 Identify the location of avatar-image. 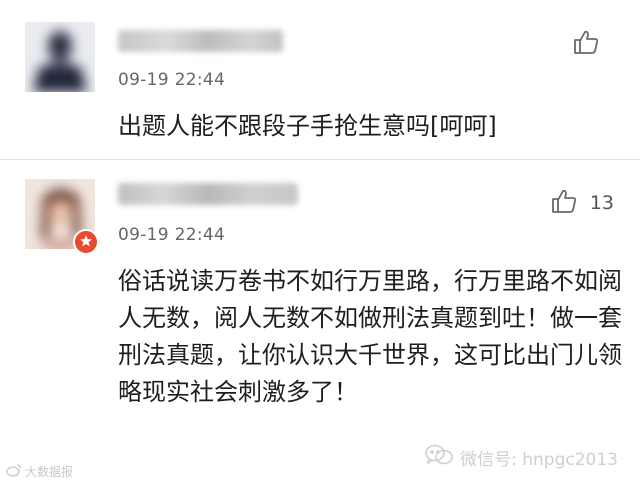
(60, 57).